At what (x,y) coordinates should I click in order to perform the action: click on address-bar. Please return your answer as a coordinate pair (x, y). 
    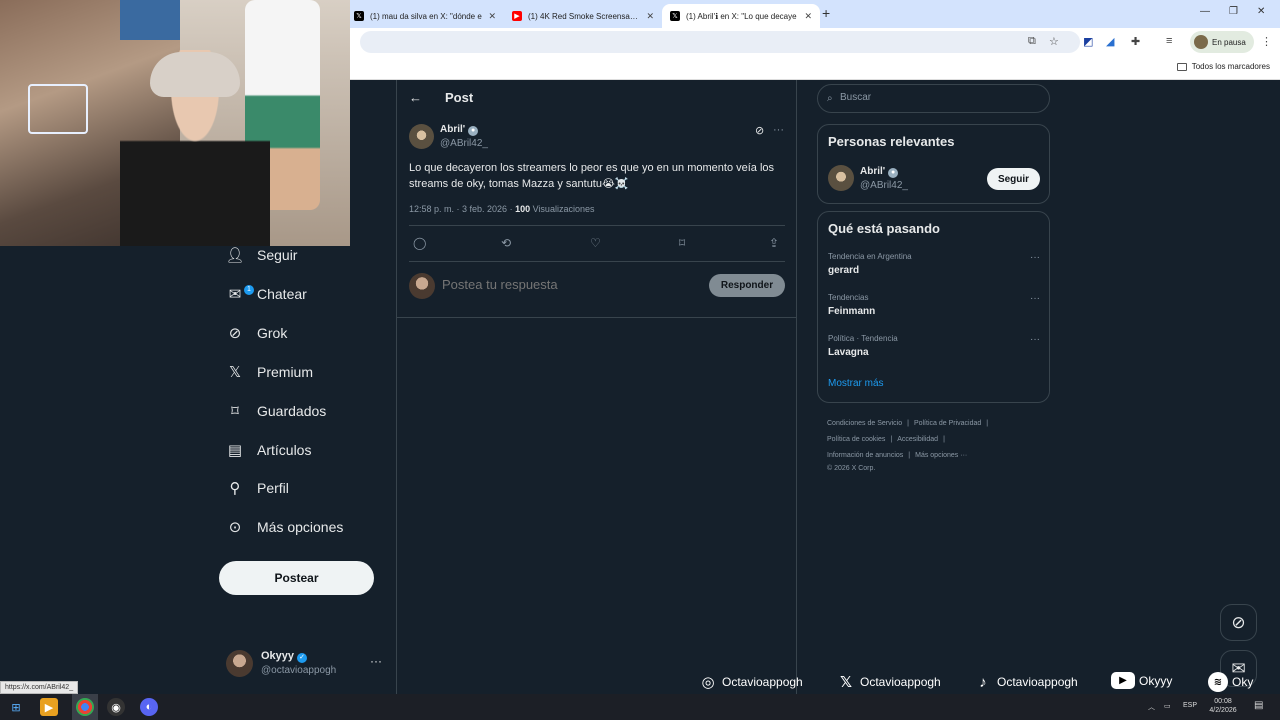
    Looking at the image, I should click on (720, 42).